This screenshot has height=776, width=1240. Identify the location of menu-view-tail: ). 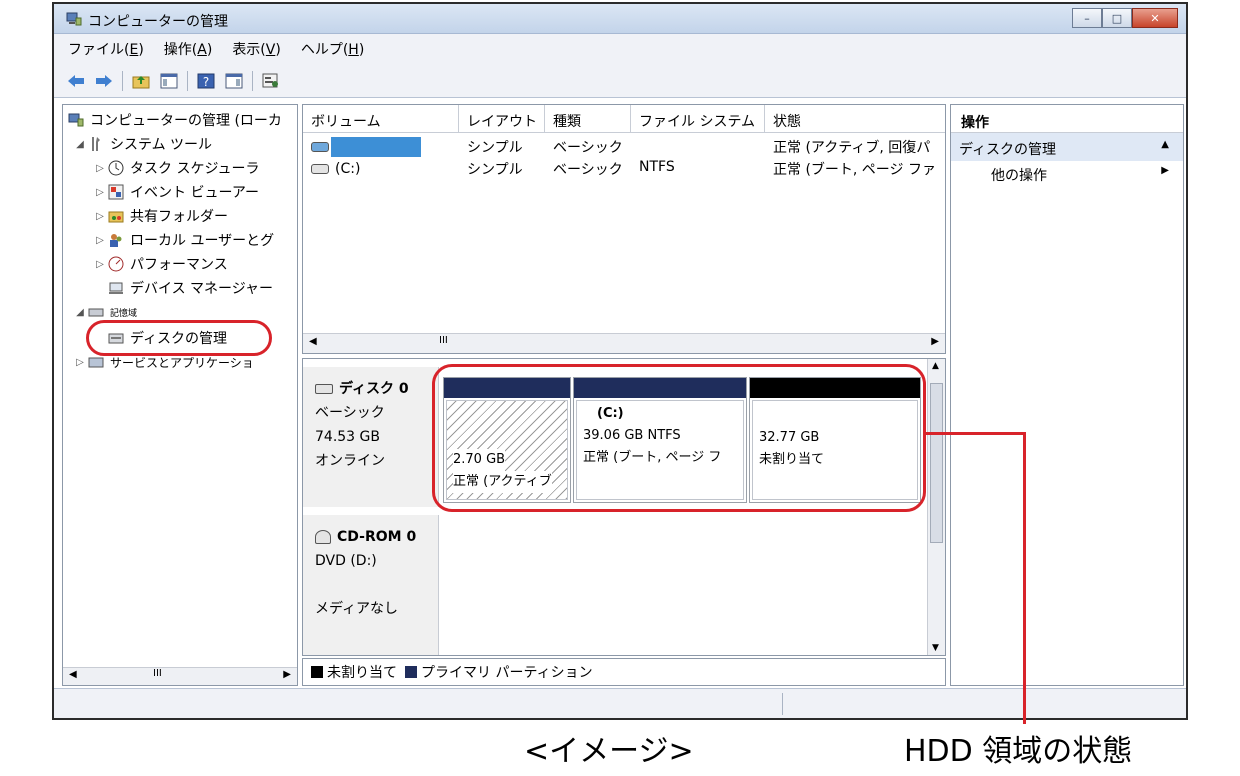
(278, 50).